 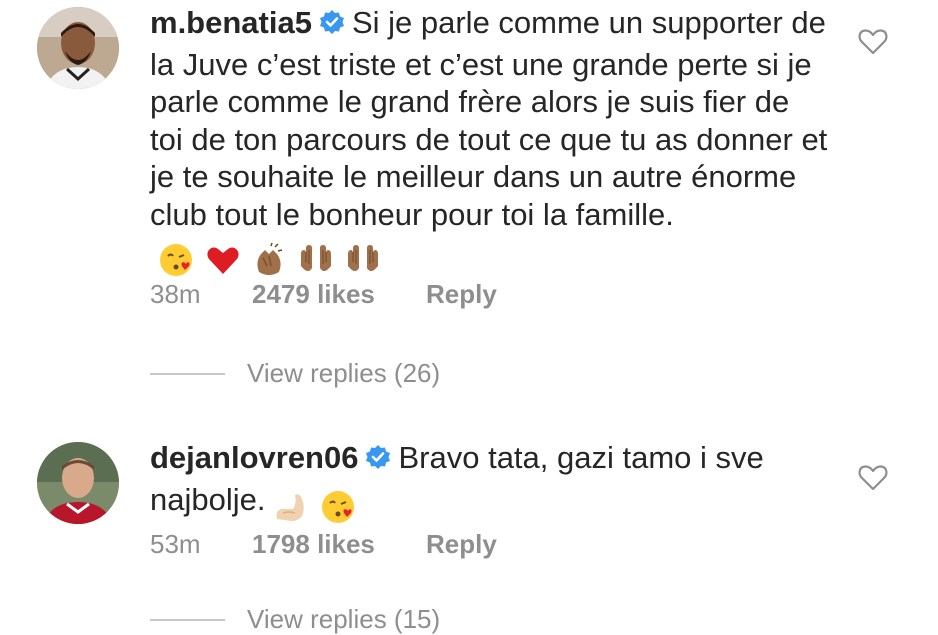 What do you see at coordinates (344, 373) in the screenshot?
I see `view-replies-label: View replies (26)` at bounding box center [344, 373].